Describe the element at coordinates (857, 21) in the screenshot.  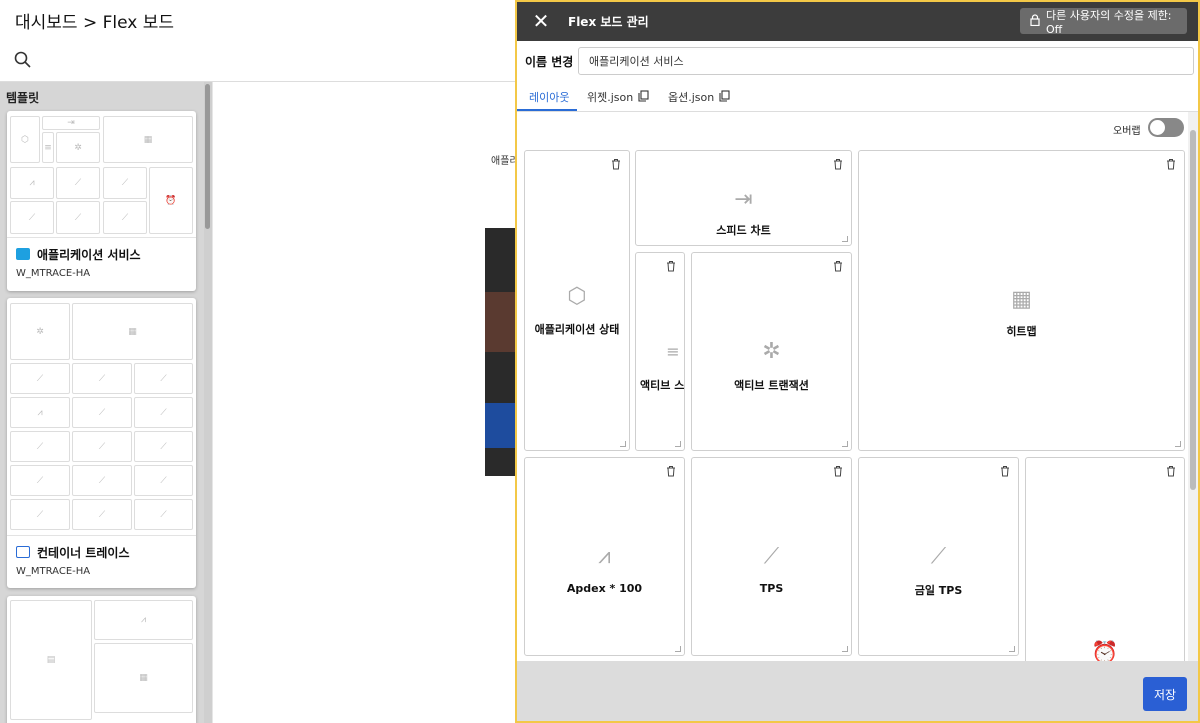
I see `modal-header: ✕ Flex 보드 관리 다른 사용자의 수정을 제한: Off` at that location.